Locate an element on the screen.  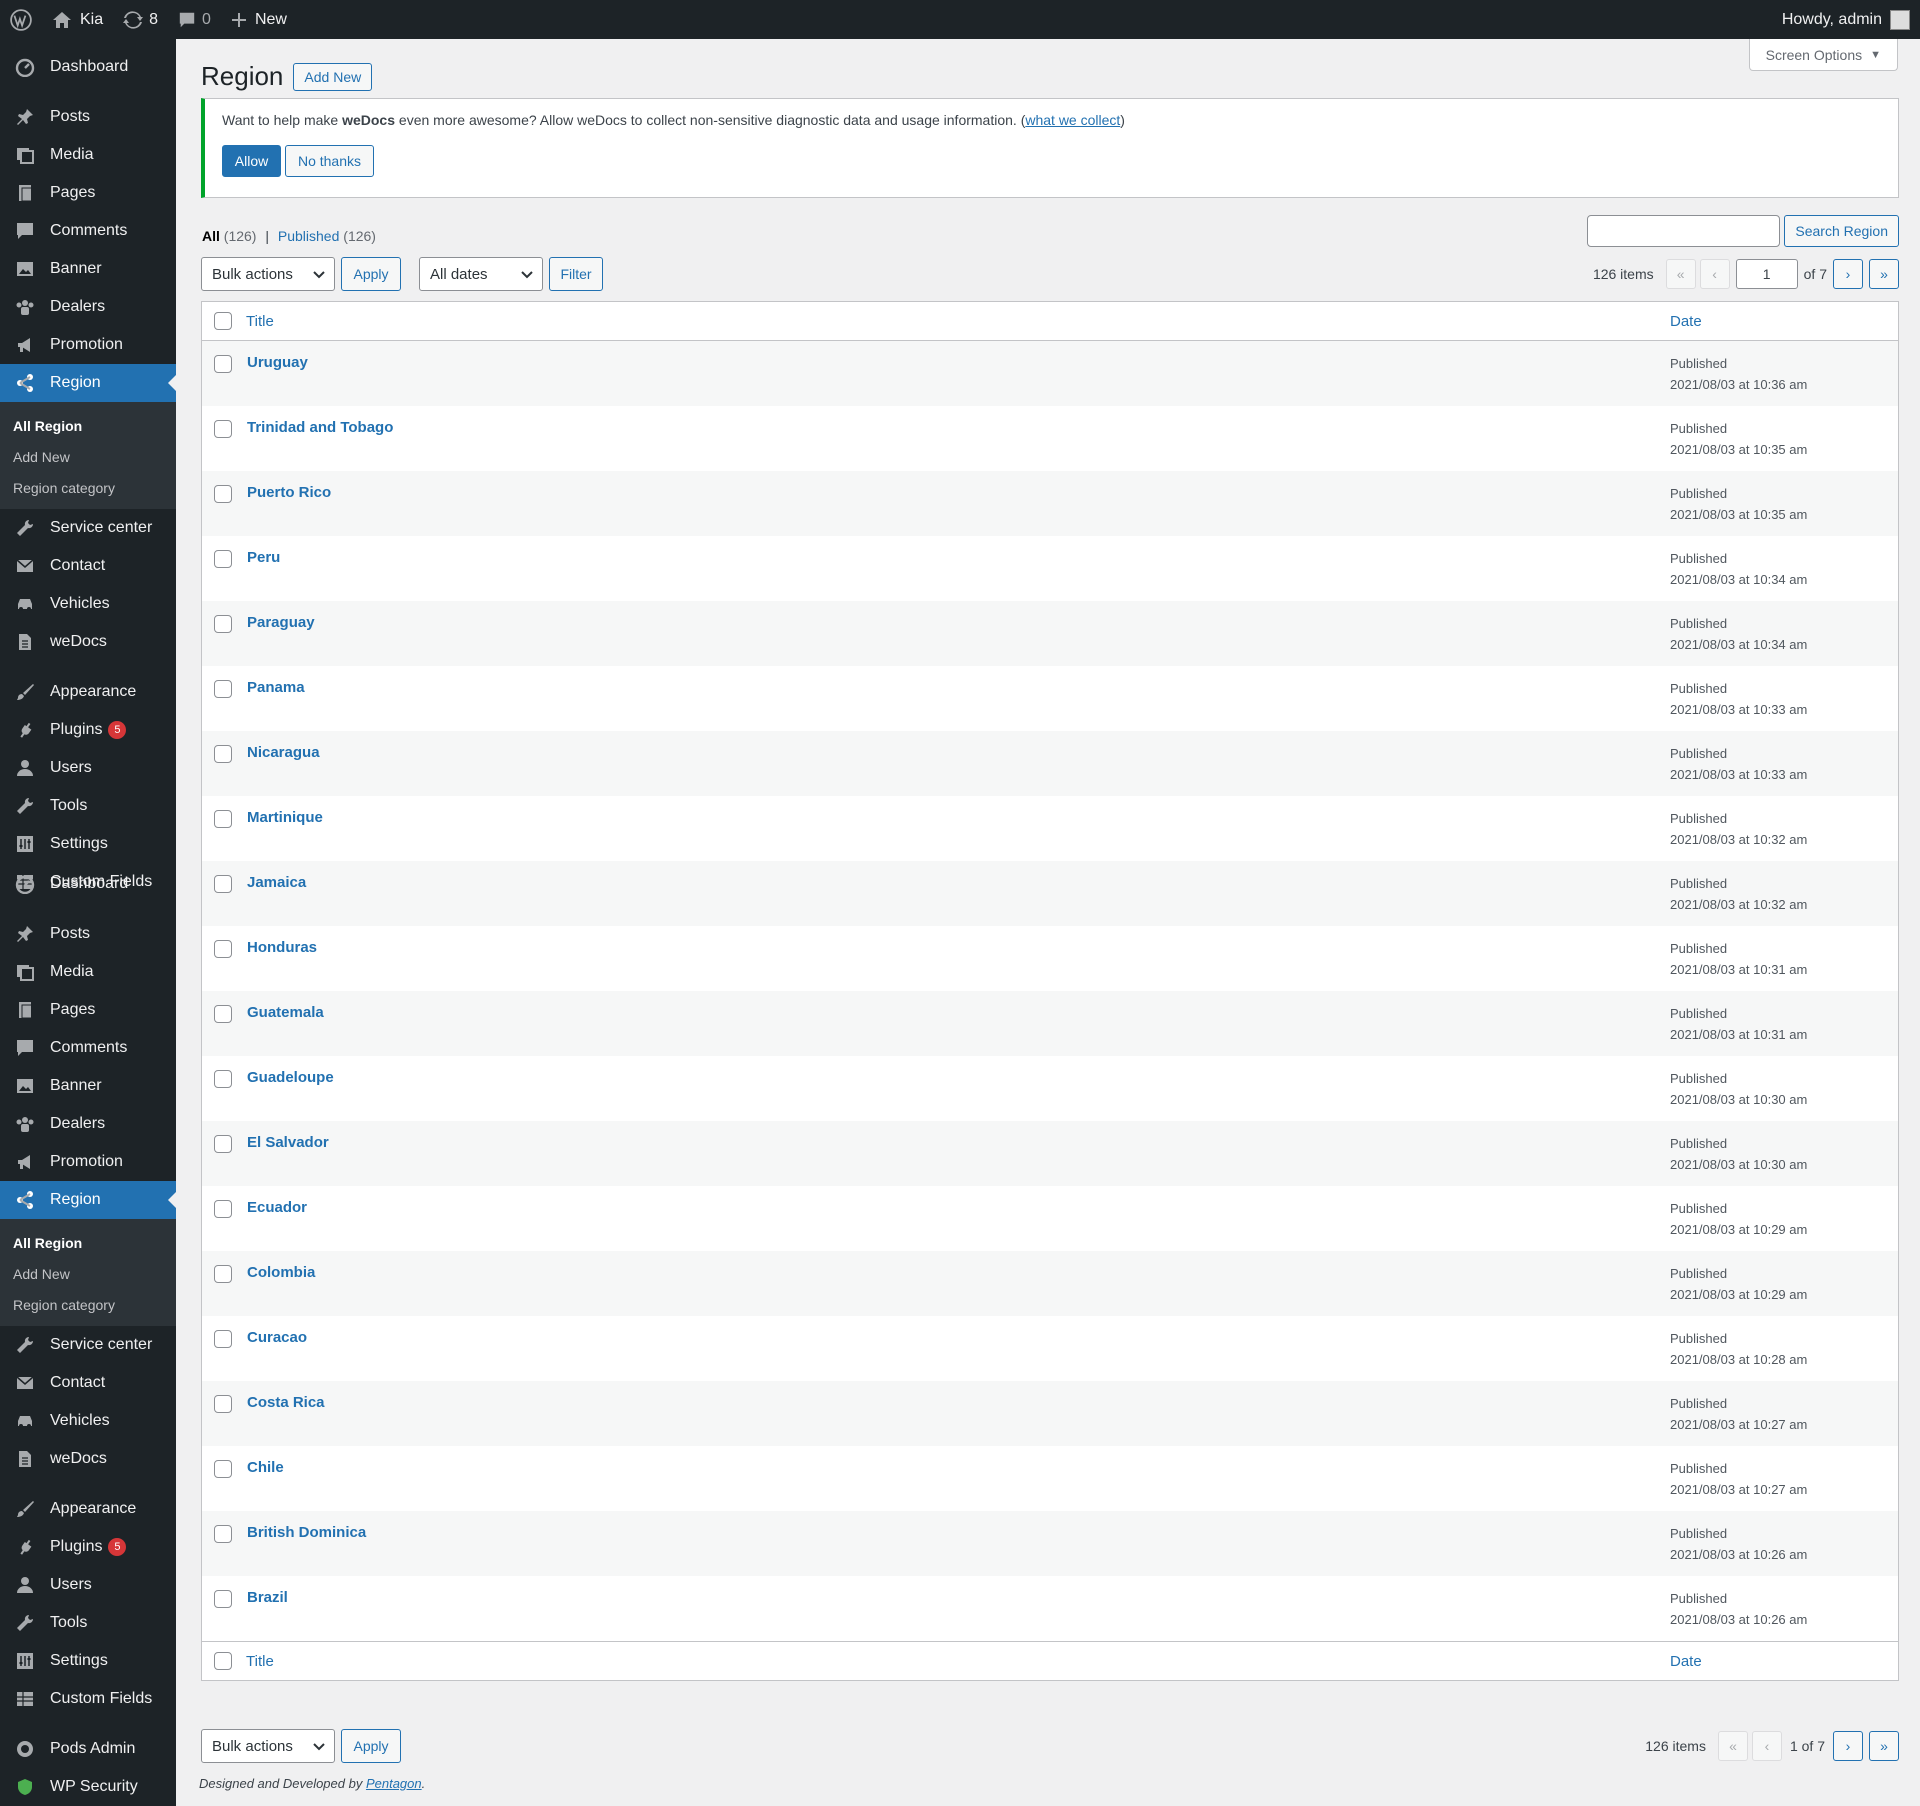
row-title-link: Peru is located at coordinates (958, 557).